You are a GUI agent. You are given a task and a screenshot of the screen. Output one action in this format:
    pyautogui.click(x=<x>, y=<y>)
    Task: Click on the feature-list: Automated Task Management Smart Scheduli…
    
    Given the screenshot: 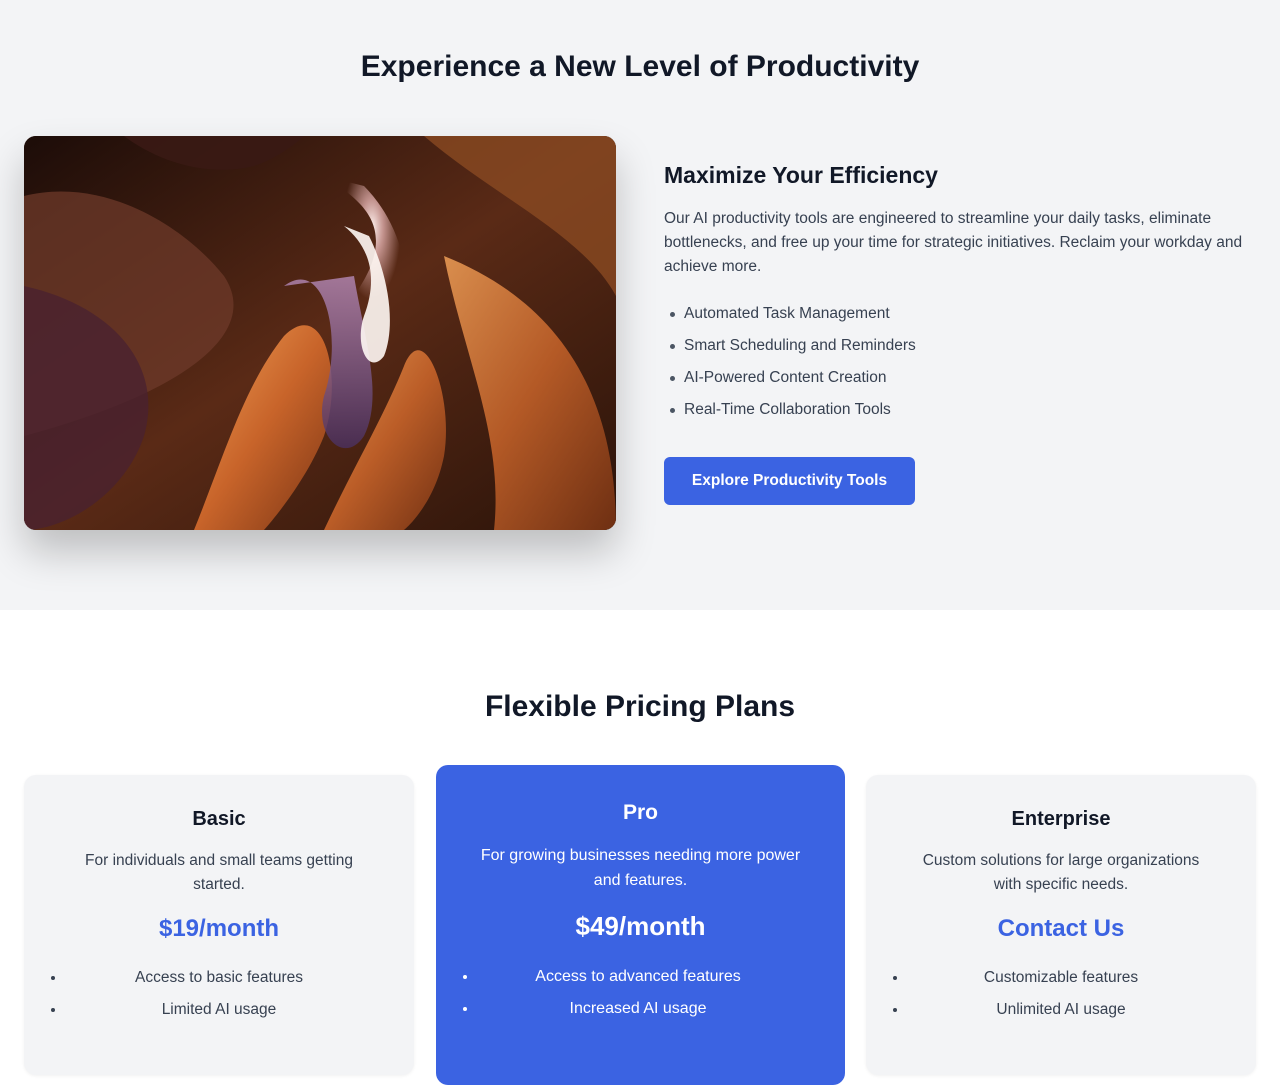 What is the action you would take?
    pyautogui.click(x=954, y=367)
    